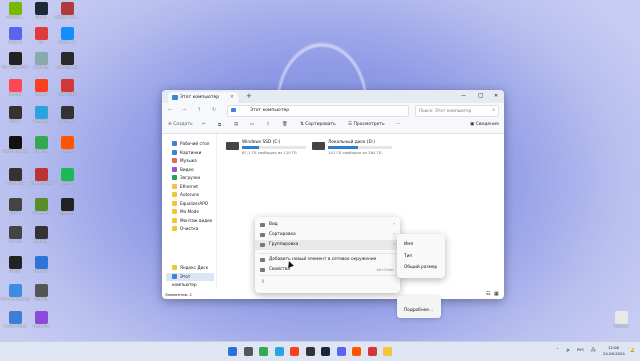 This screenshot has width=640, height=361. I want to click on desktop-icon-label: Riot Client, so click(67, 94).